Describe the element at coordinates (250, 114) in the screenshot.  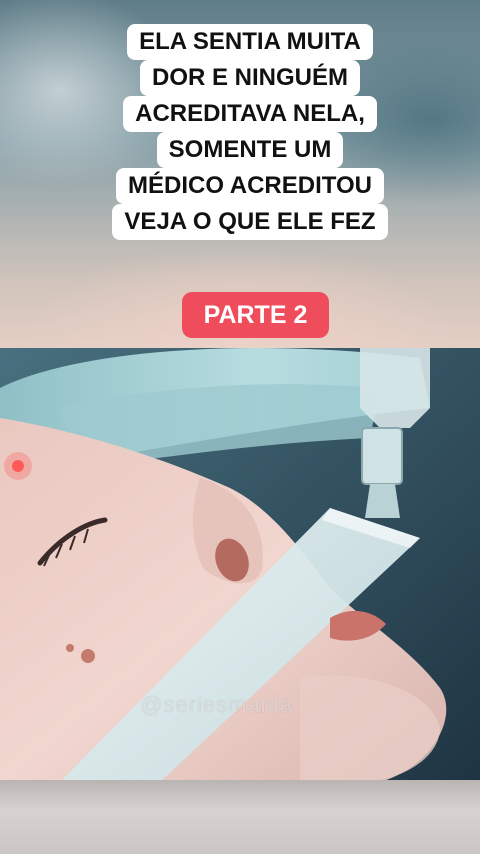
I see `headline-line: ACREDITAVA NELA,` at that location.